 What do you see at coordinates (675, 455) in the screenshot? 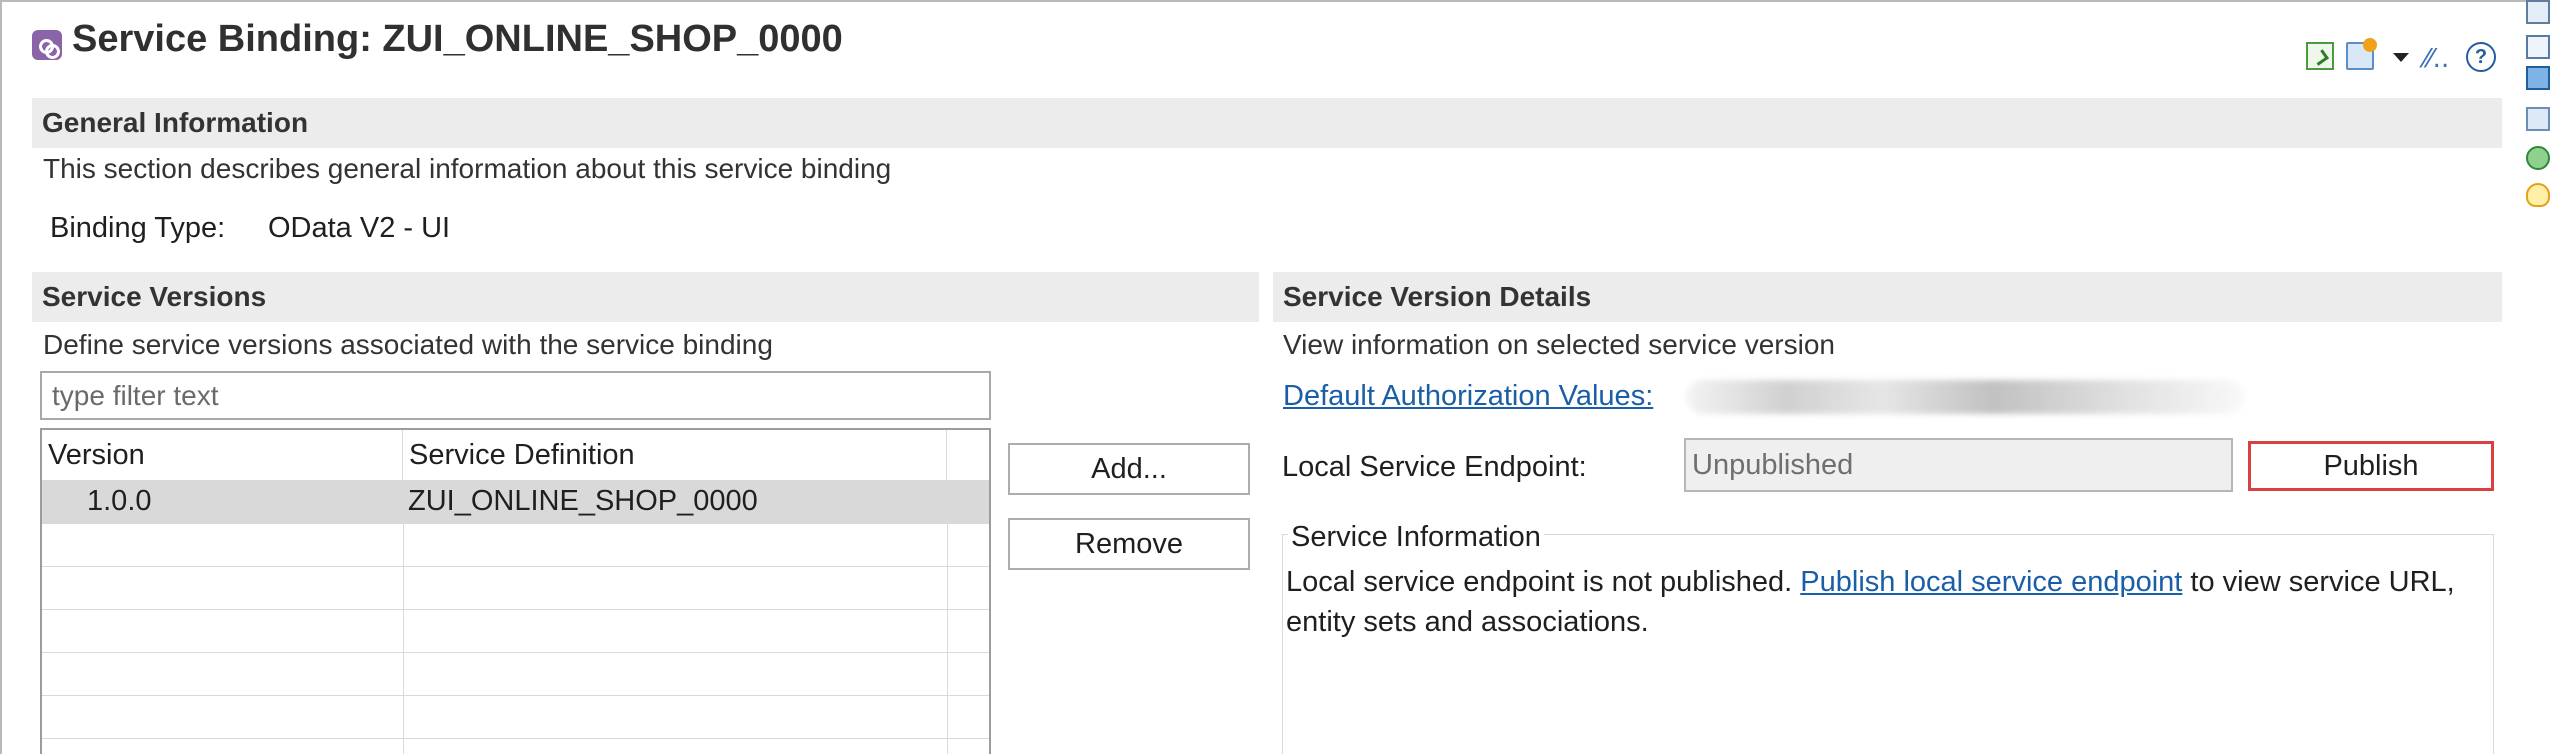
I see `column-header-service-definition: Service Definition` at bounding box center [675, 455].